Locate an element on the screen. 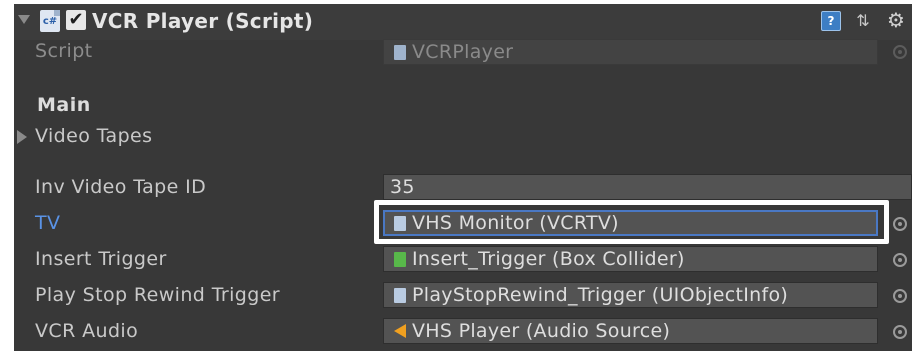 The height and width of the screenshot is (351, 912). play-stop-rewind-trigger-object-field: PlayStopRewind_Trigger (UIObjectInfo) is located at coordinates (630, 295).